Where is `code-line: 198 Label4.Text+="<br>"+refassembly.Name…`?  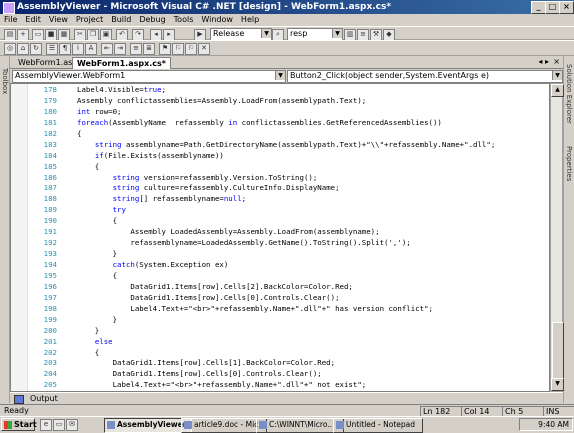
code-line: 198 Label4.Text+="<br>"+refassembly.Name… is located at coordinates (288, 309).